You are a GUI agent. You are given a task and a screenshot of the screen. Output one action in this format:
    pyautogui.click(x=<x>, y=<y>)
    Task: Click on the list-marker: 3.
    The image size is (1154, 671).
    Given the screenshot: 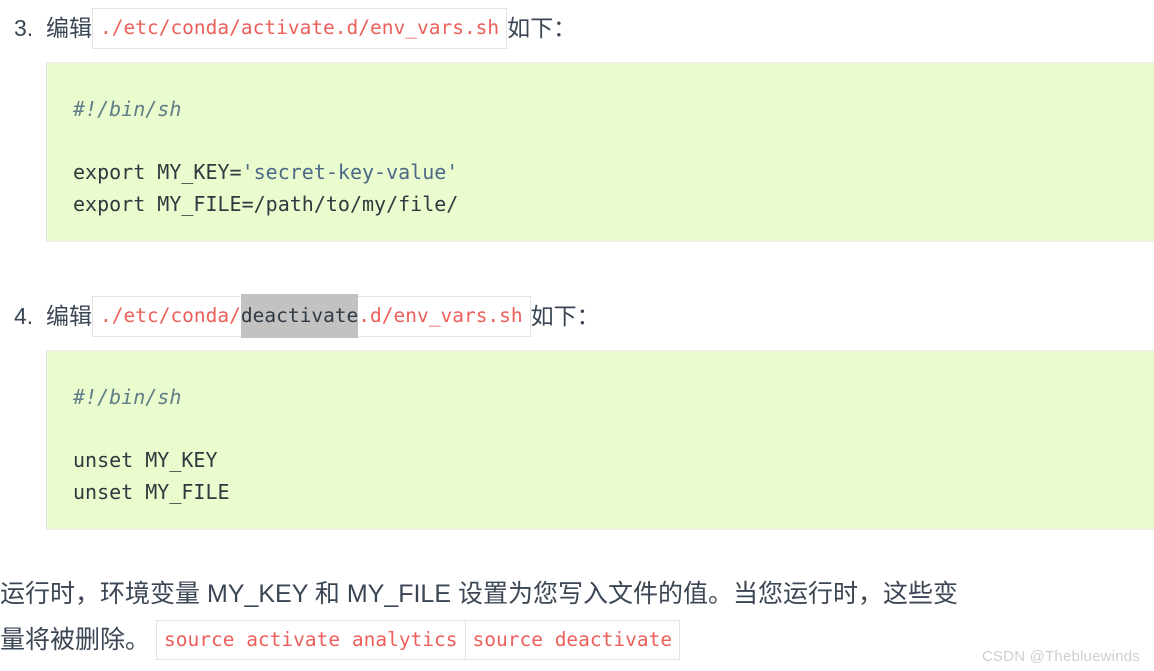 What is the action you would take?
    pyautogui.click(x=24, y=27)
    